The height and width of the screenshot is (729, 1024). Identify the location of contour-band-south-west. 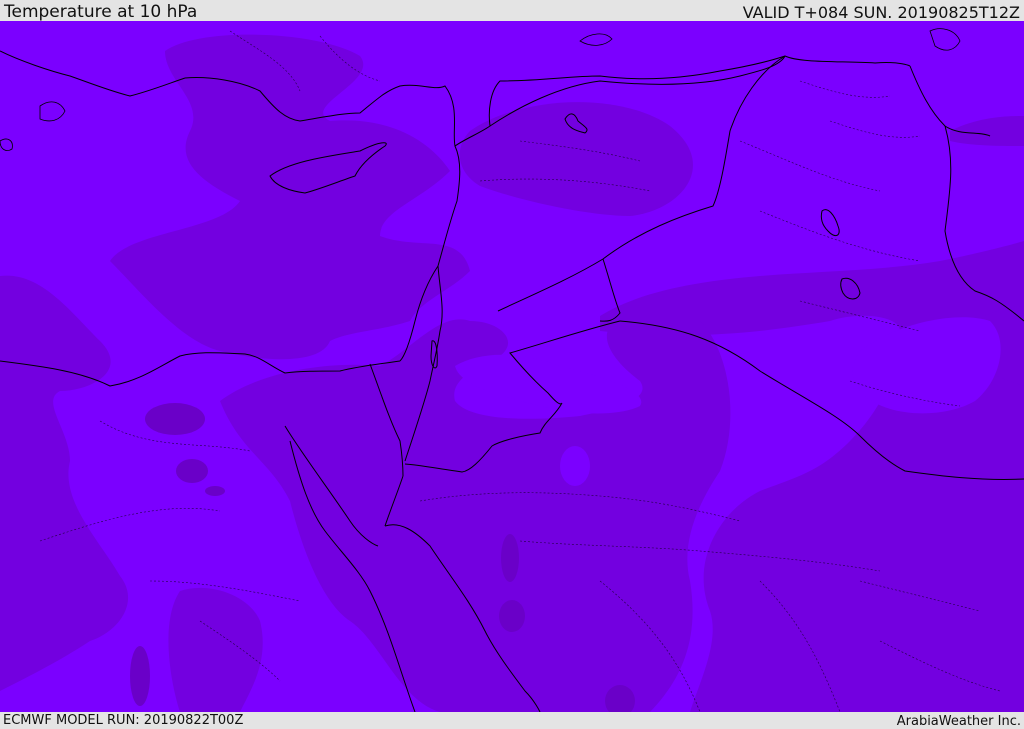
(215, 649).